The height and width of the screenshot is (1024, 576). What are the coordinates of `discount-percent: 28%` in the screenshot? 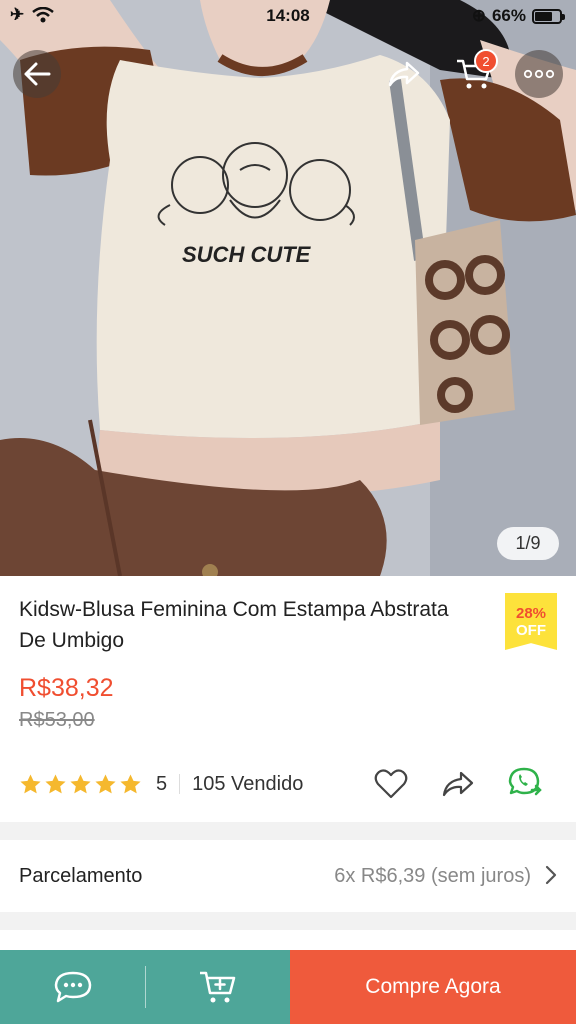 It's located at (531, 613).